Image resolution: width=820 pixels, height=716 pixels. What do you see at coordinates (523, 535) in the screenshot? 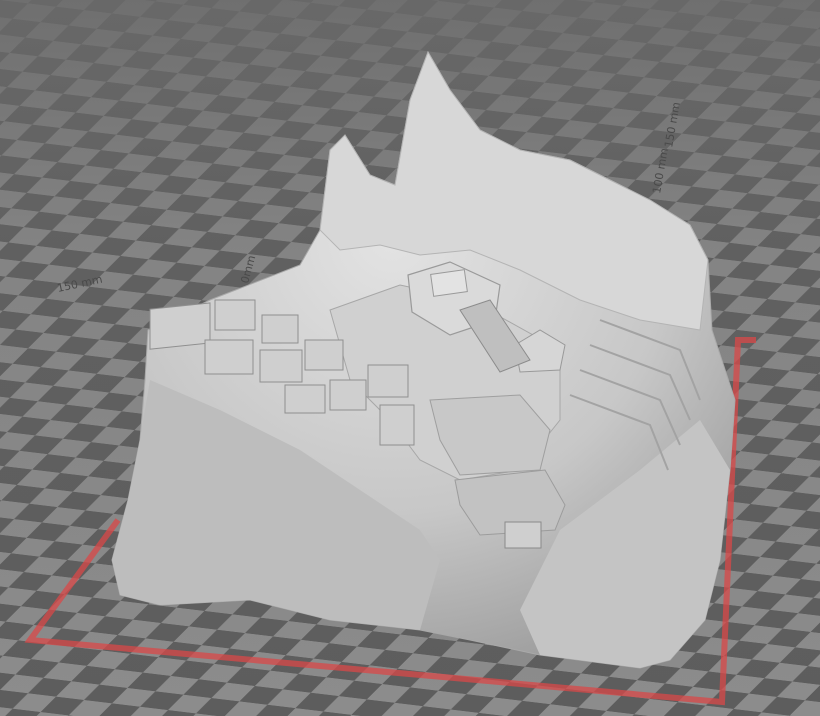
I see `small-structure` at bounding box center [523, 535].